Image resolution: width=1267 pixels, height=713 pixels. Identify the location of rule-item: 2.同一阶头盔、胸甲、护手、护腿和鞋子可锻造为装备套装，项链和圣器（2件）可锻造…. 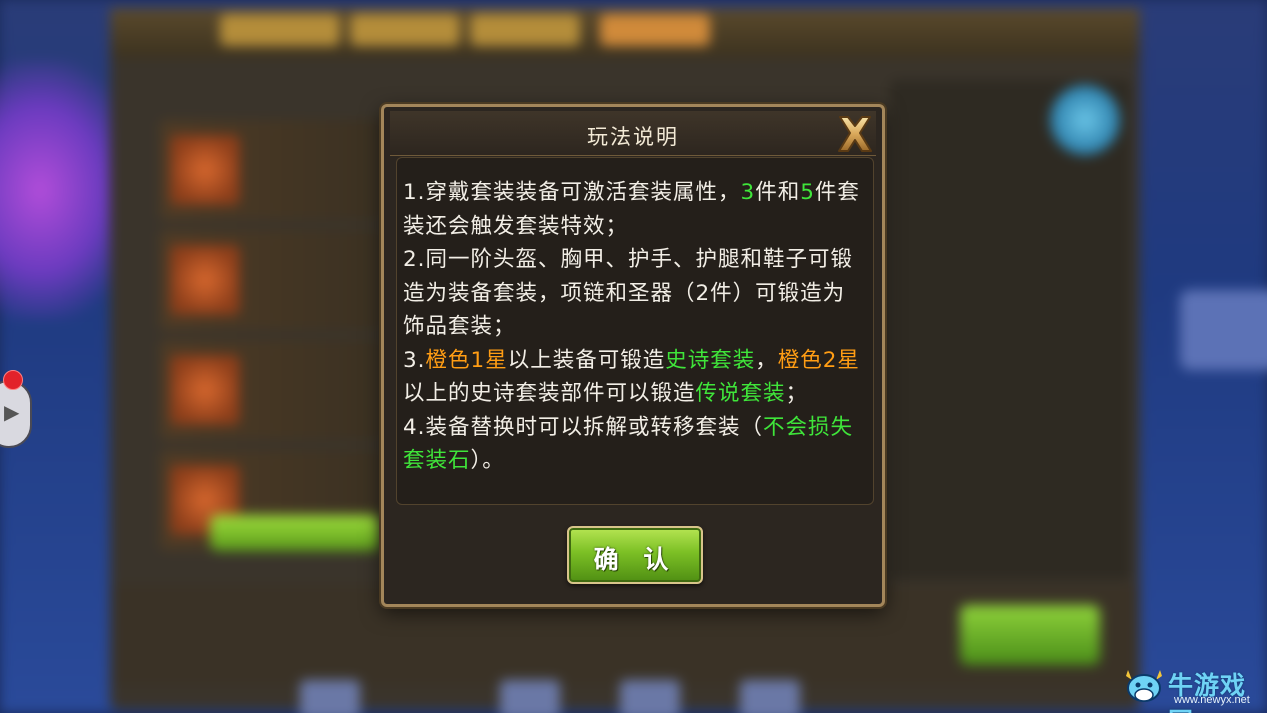
(633, 293).